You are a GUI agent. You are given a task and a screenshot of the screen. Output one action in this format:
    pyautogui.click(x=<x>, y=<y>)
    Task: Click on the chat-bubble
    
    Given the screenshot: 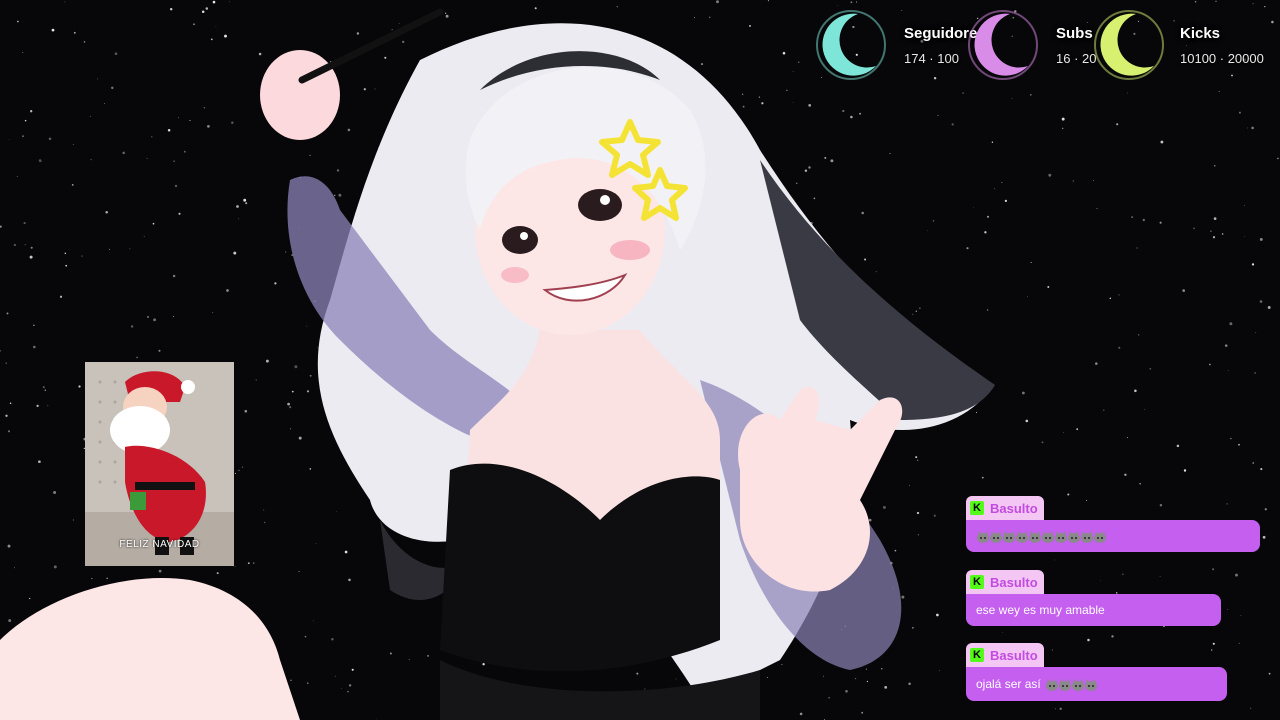 What is the action you would take?
    pyautogui.click(x=1113, y=536)
    